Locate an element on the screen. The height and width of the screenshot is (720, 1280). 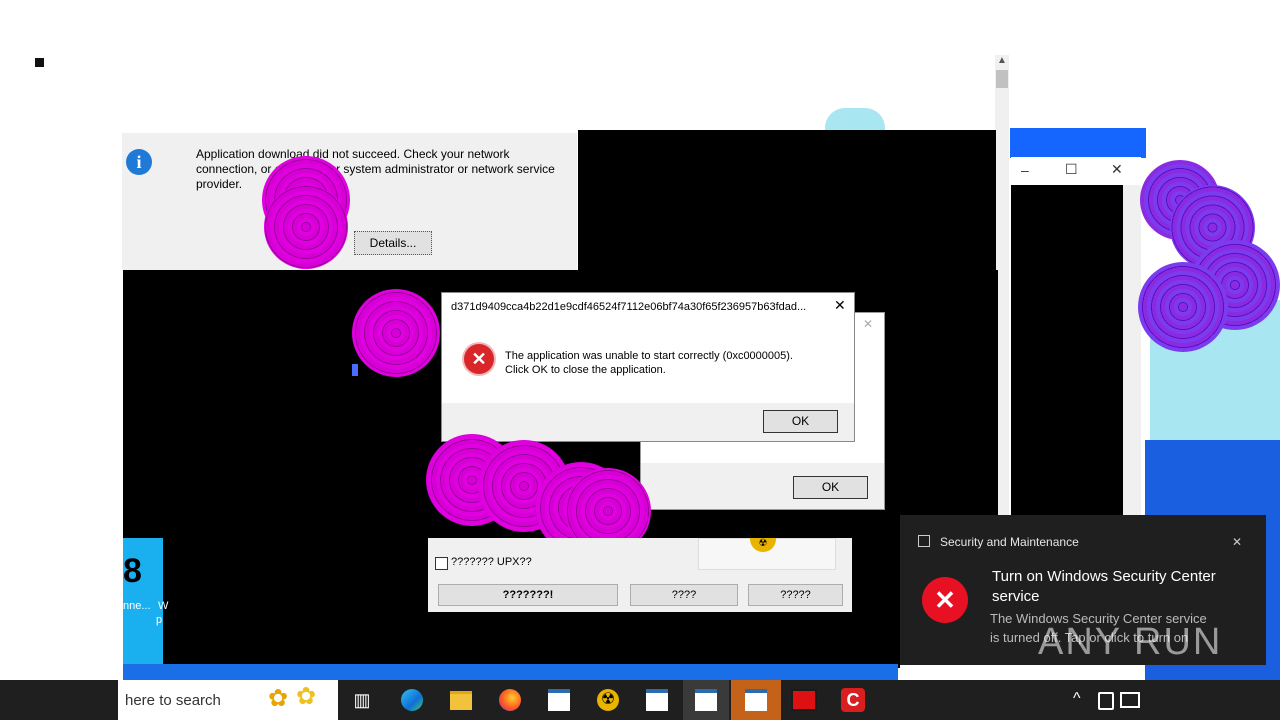
tool-app-icon is located at coordinates (804, 700).